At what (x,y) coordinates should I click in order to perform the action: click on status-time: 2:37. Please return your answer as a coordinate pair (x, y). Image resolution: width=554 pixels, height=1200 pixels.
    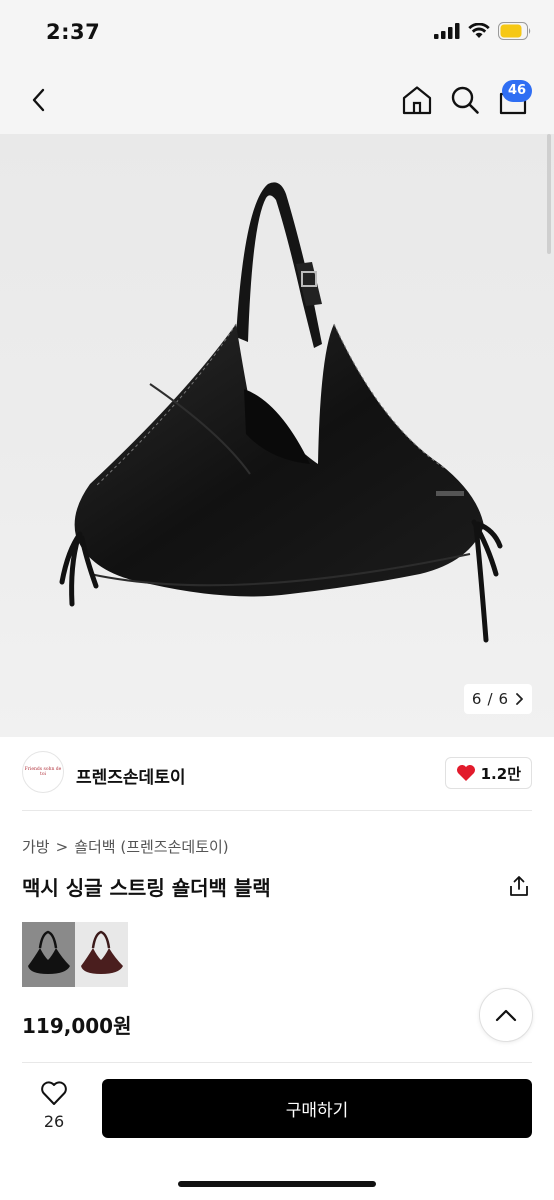
    Looking at the image, I should click on (73, 32).